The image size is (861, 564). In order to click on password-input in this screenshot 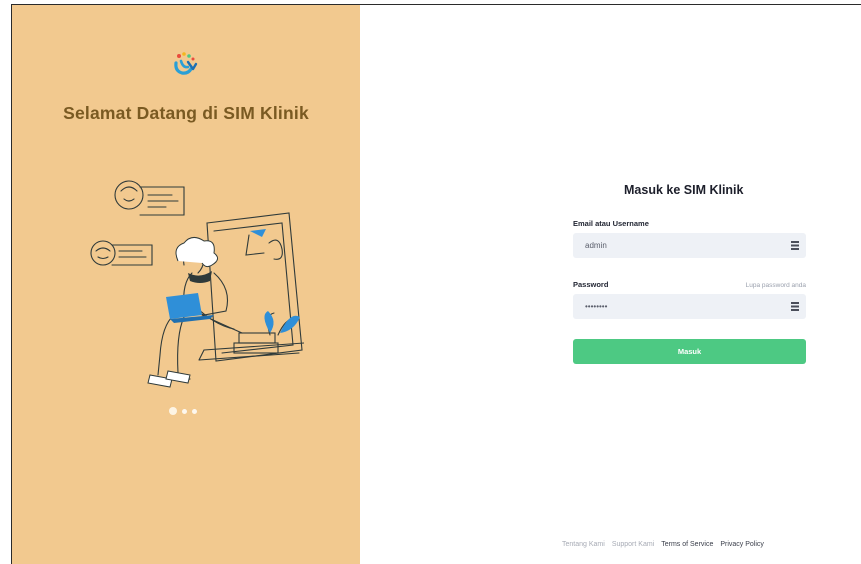, I will do `click(675, 306)`.